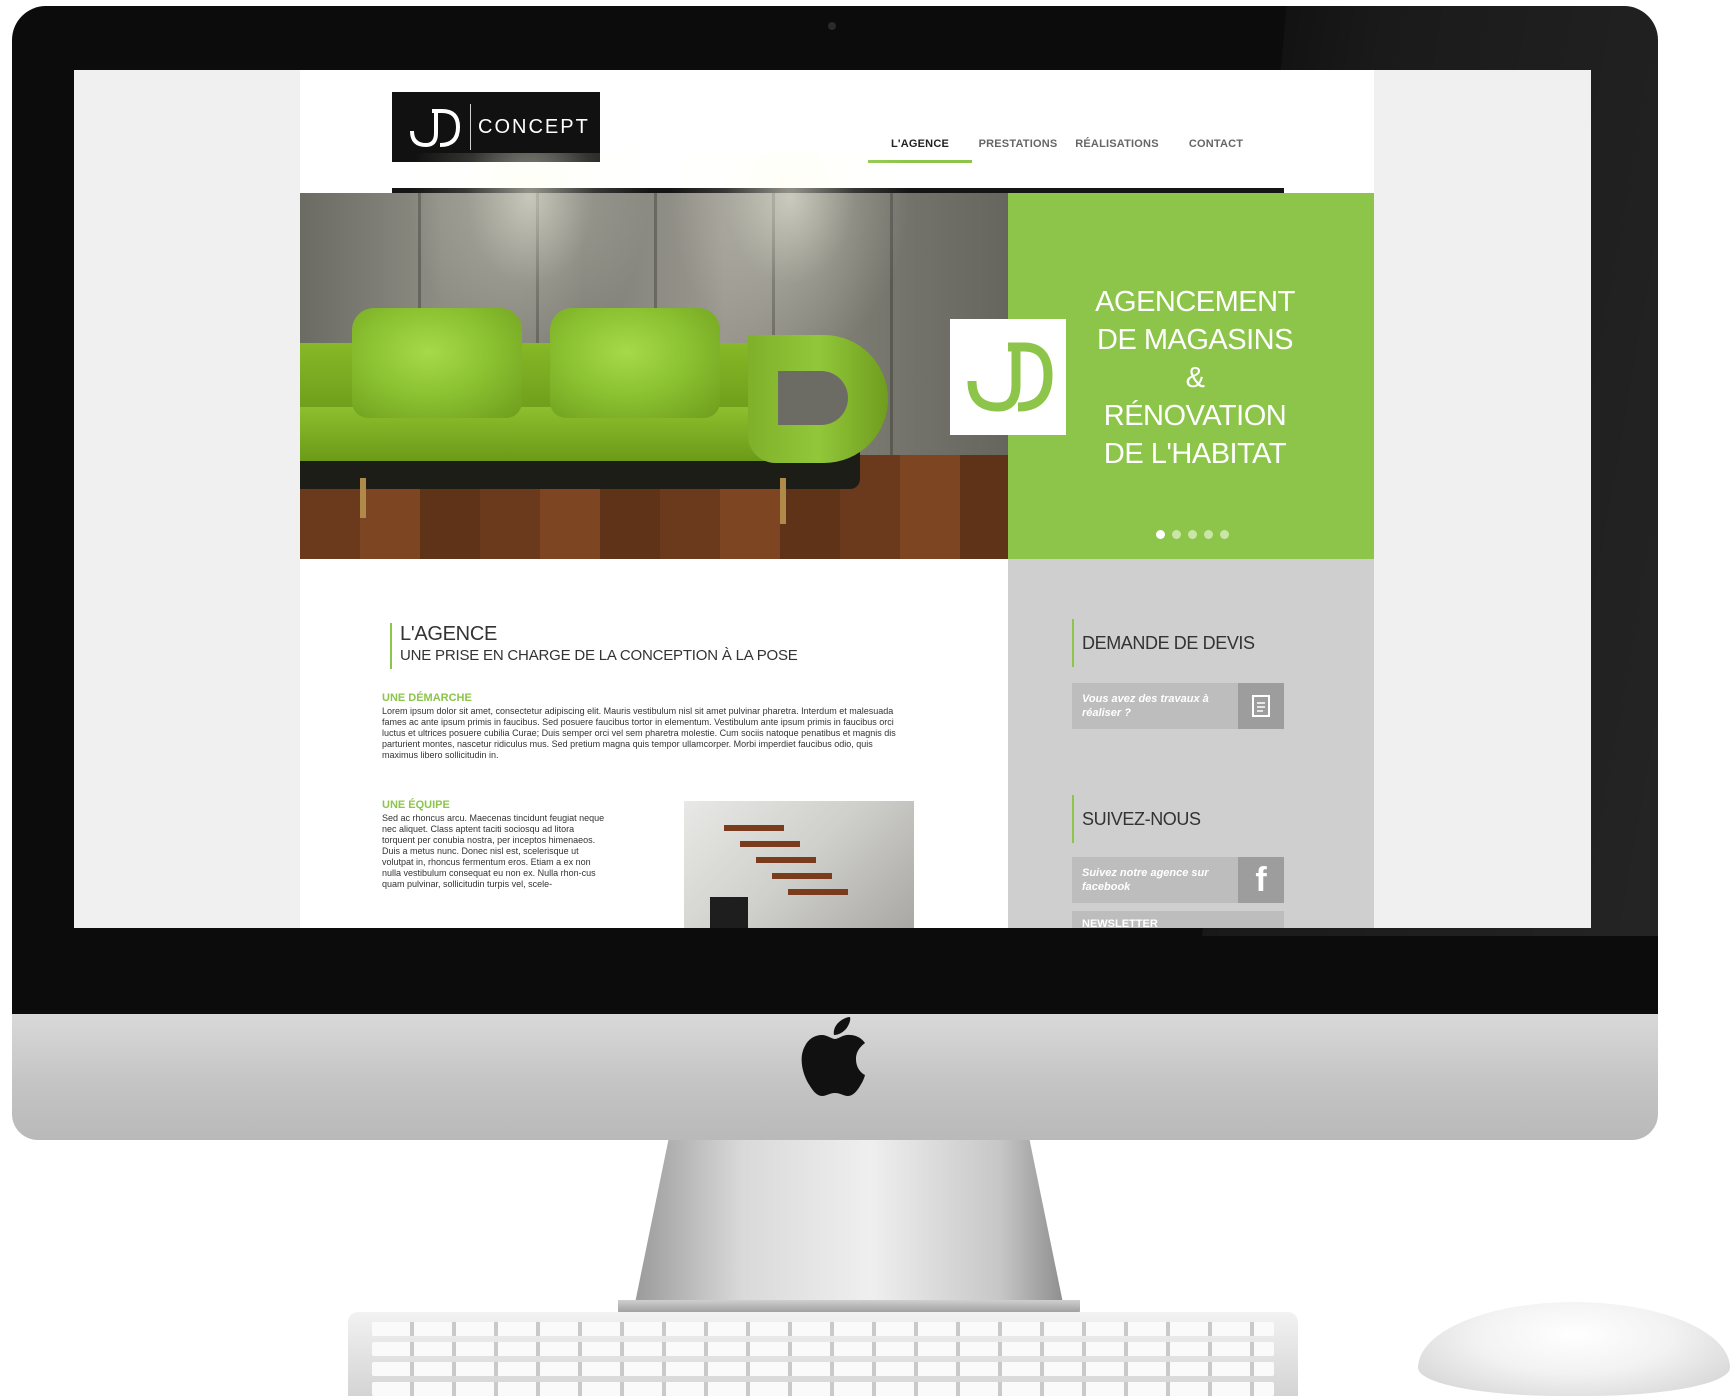  What do you see at coordinates (1195, 454) in the screenshot?
I see `hero-line: DE L'HABITAT` at bounding box center [1195, 454].